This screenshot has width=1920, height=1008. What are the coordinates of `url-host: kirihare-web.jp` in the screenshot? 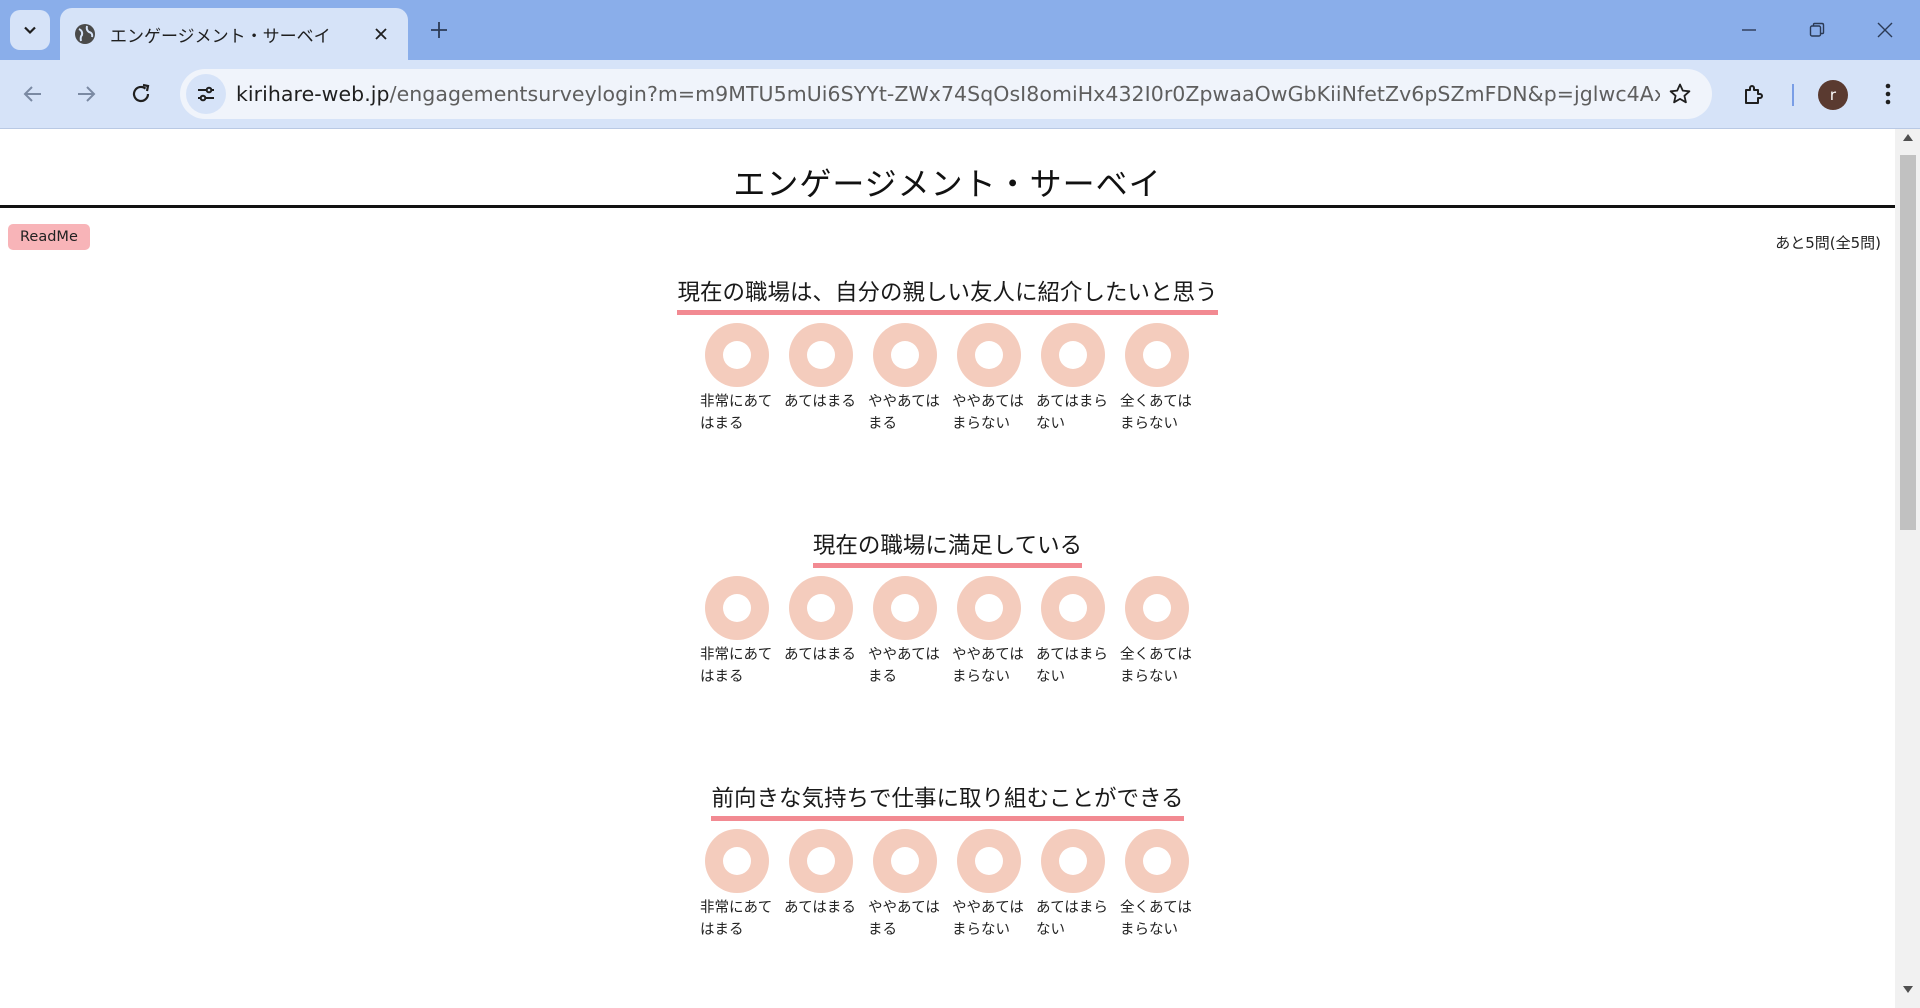 It's located at (313, 94).